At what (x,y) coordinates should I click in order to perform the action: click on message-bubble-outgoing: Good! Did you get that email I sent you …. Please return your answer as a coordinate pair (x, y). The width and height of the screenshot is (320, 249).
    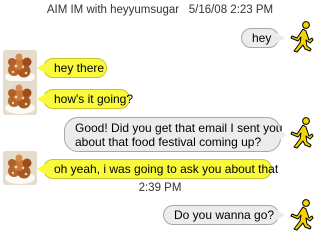
    Looking at the image, I should click on (175, 134).